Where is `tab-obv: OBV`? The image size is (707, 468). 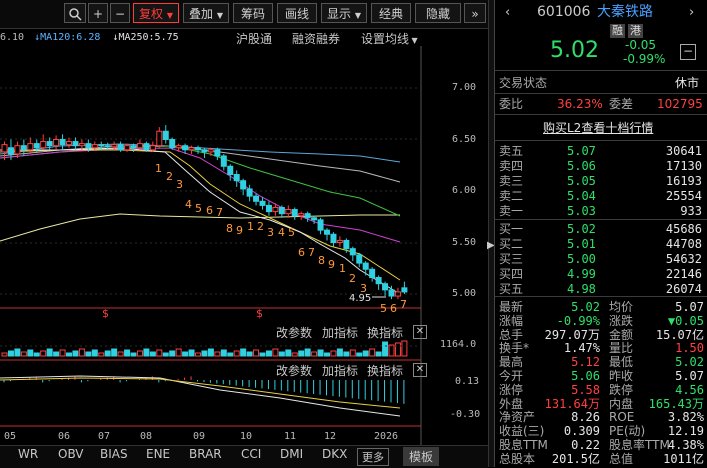
tab-obv: OBV is located at coordinates (71, 454).